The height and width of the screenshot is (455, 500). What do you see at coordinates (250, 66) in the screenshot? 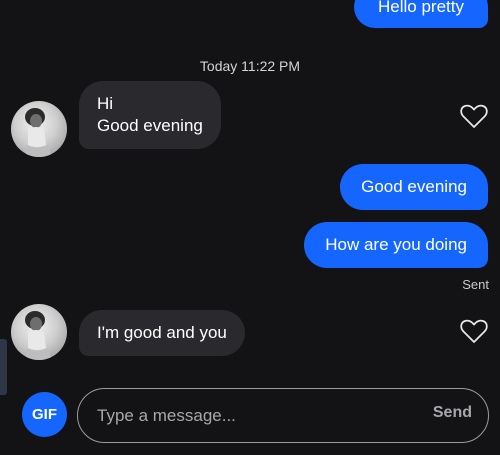
I see `timestamp: Today 11:22 PM` at bounding box center [250, 66].